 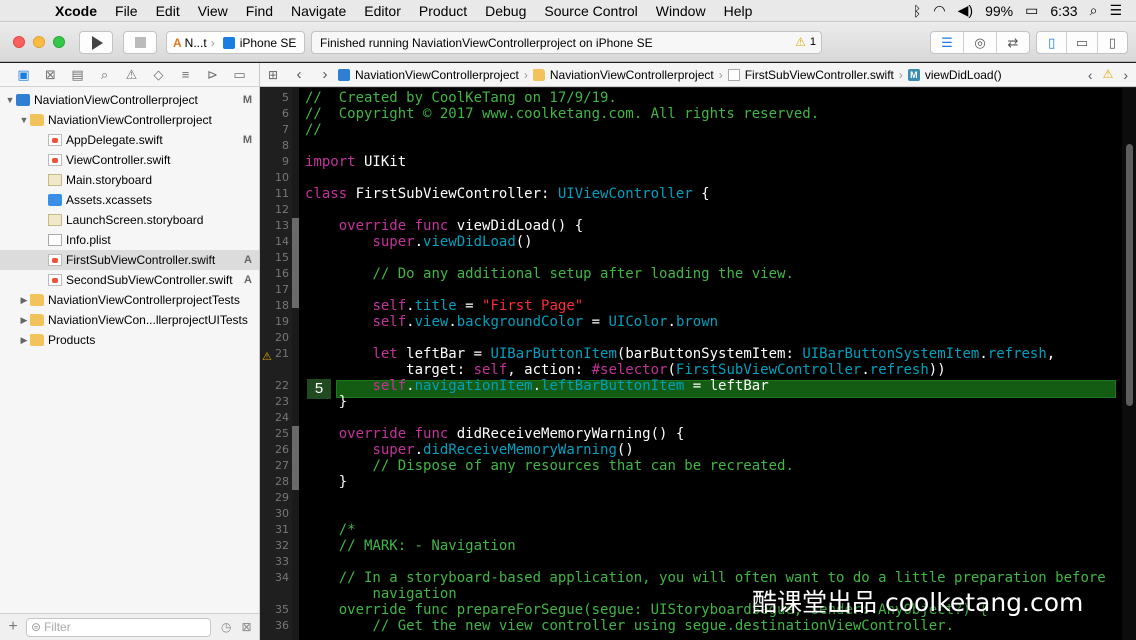 I want to click on utilities-toggle-icon: ▯, so click(x=1112, y=42).